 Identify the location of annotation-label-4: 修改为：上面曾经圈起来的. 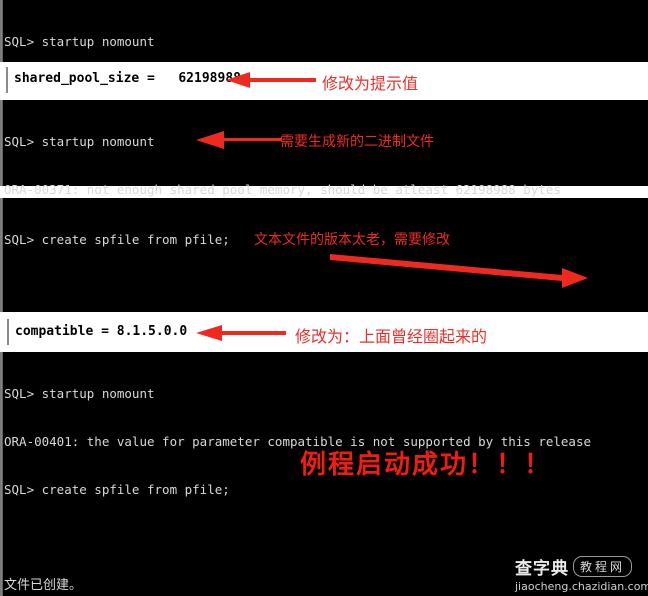
(391, 336).